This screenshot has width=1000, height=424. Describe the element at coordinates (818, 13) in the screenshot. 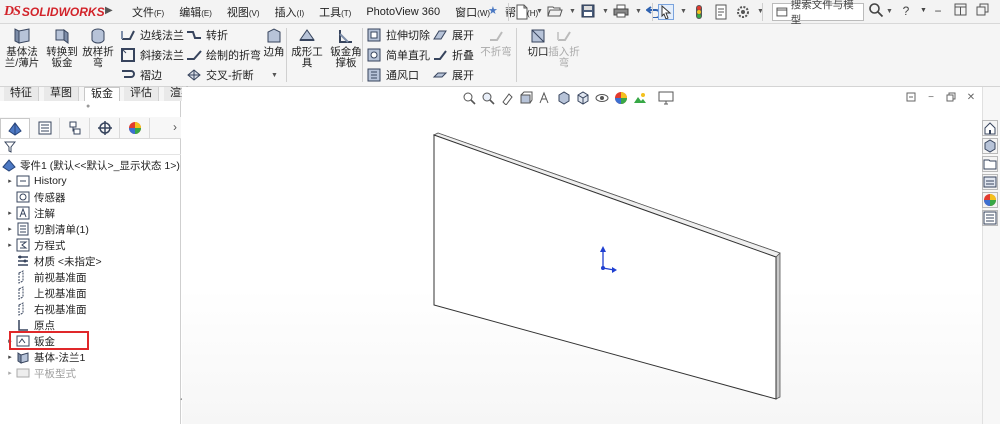

I see `search-input: 搜索文件与模型` at that location.